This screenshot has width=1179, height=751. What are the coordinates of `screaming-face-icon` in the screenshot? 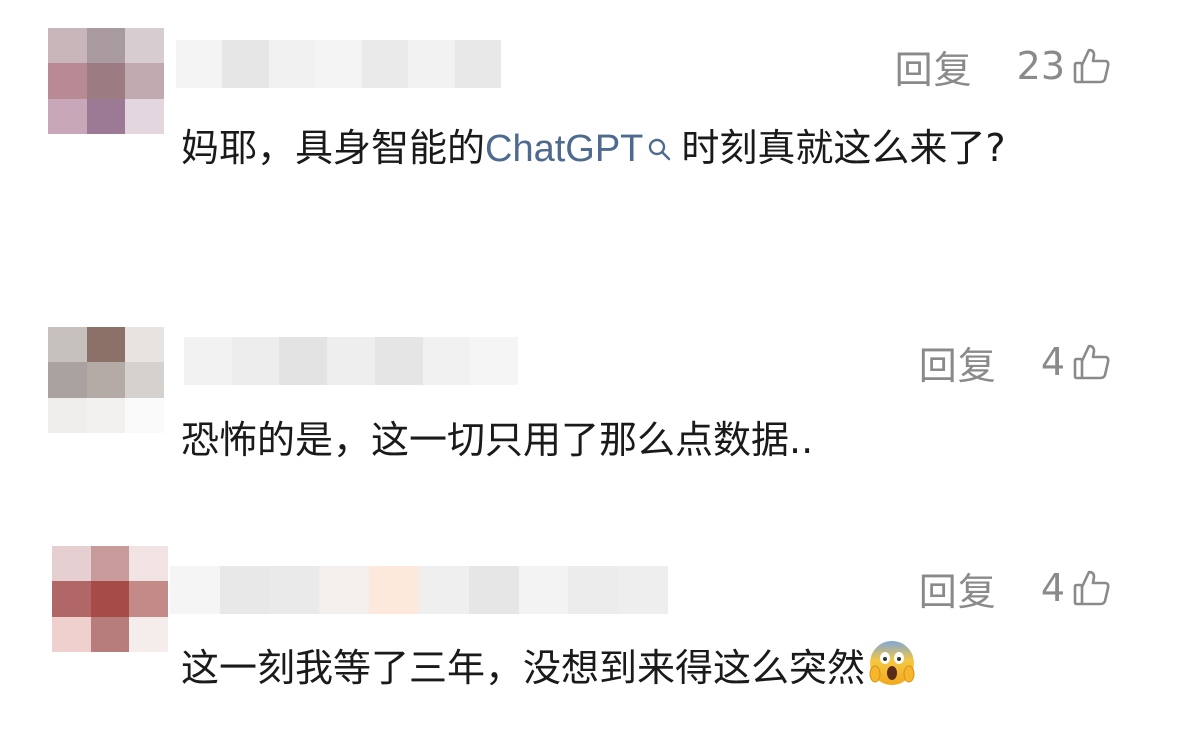 It's located at (892, 670).